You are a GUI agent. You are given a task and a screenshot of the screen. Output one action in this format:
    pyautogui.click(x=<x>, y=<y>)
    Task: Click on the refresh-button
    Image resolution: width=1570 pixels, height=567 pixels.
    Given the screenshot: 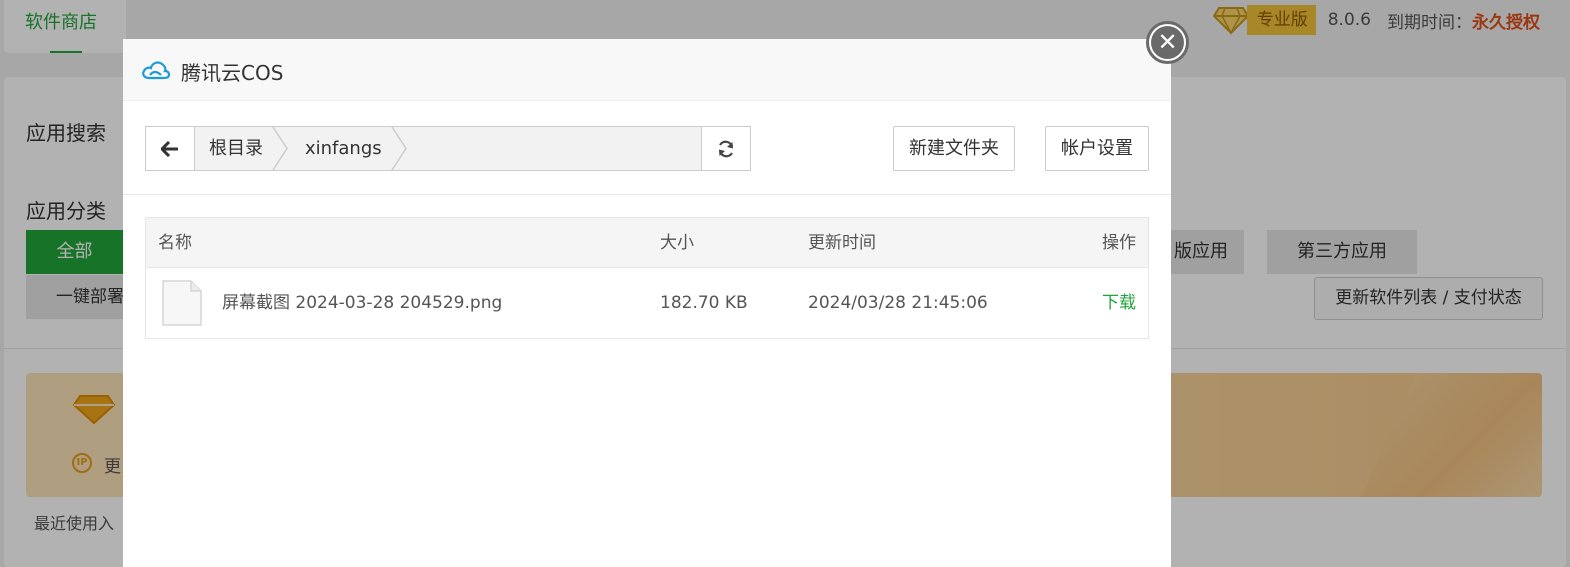 What is the action you would take?
    pyautogui.click(x=725, y=148)
    